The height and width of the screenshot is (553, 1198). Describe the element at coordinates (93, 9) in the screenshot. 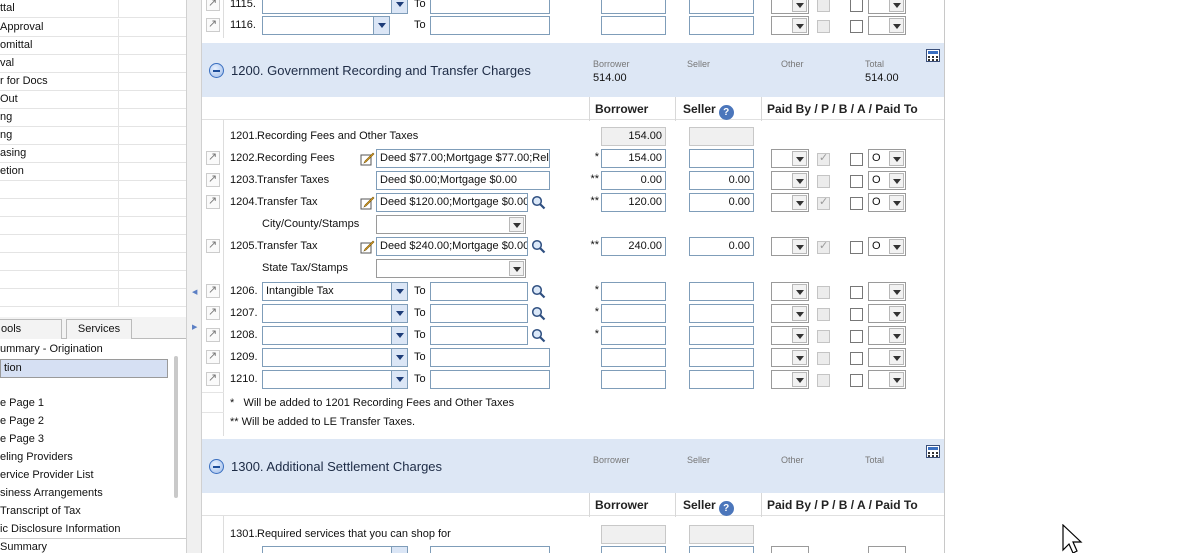

I see `milestone-row: ttal` at that location.